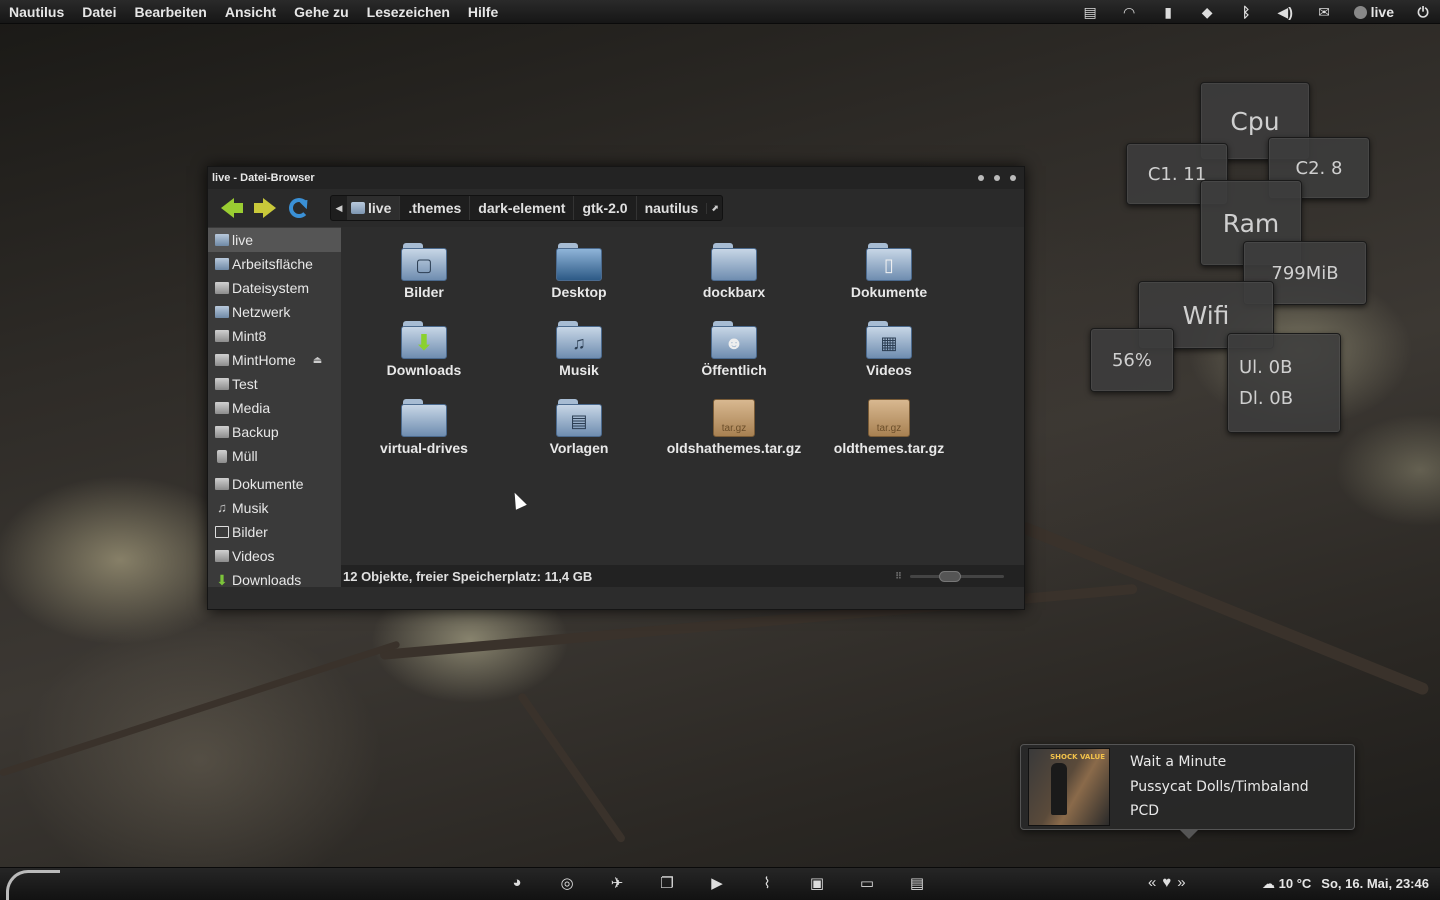 The width and height of the screenshot is (1440, 900). I want to click on sidebar-item-label: Dateisystem, so click(271, 288).